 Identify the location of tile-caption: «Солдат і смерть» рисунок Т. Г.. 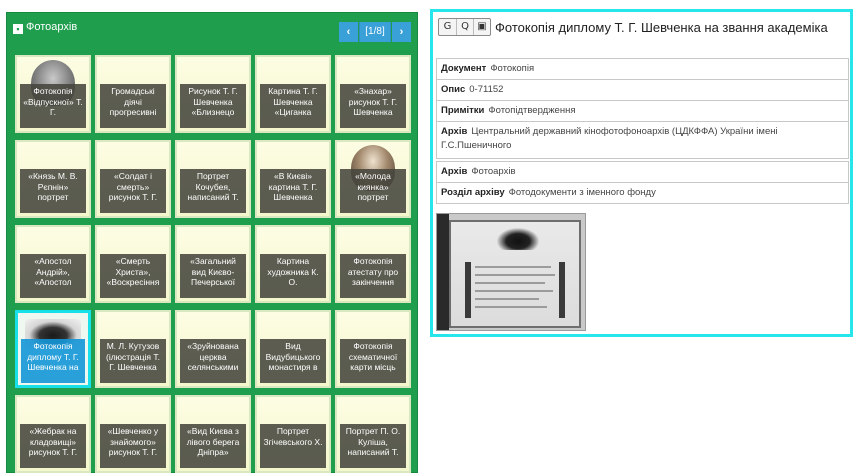
(133, 191).